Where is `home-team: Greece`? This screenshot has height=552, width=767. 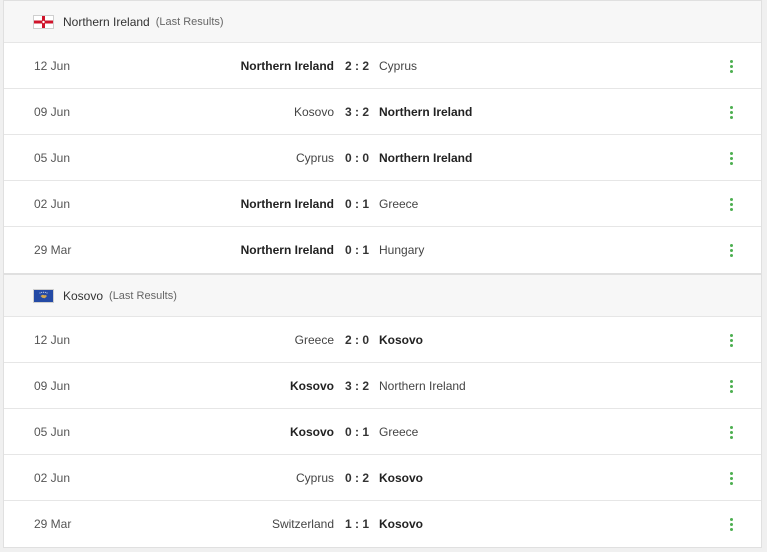
home-team: Greece is located at coordinates (314, 340).